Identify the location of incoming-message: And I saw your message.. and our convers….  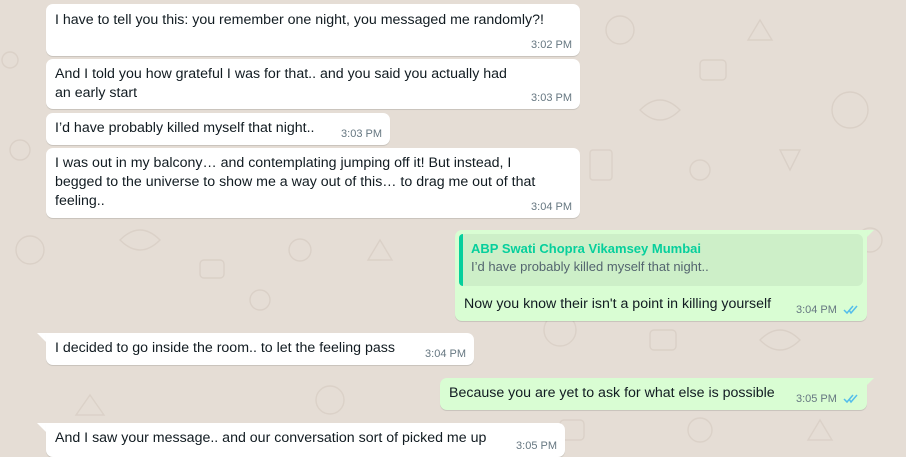
(305, 440).